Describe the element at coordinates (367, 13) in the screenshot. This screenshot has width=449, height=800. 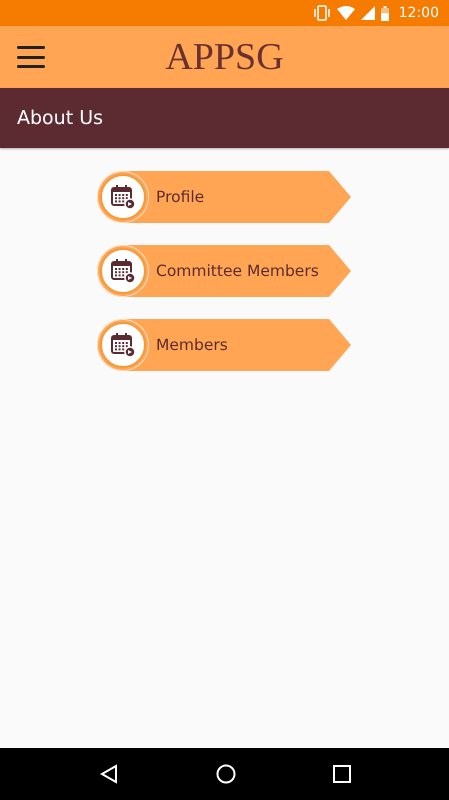
I see `signal-icon` at that location.